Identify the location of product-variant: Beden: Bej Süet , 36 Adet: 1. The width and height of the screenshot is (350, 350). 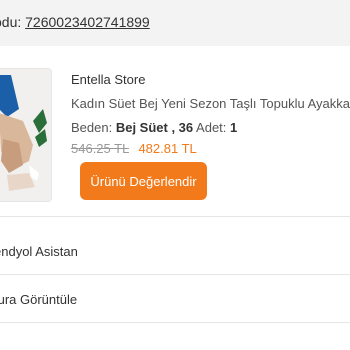
(154, 127).